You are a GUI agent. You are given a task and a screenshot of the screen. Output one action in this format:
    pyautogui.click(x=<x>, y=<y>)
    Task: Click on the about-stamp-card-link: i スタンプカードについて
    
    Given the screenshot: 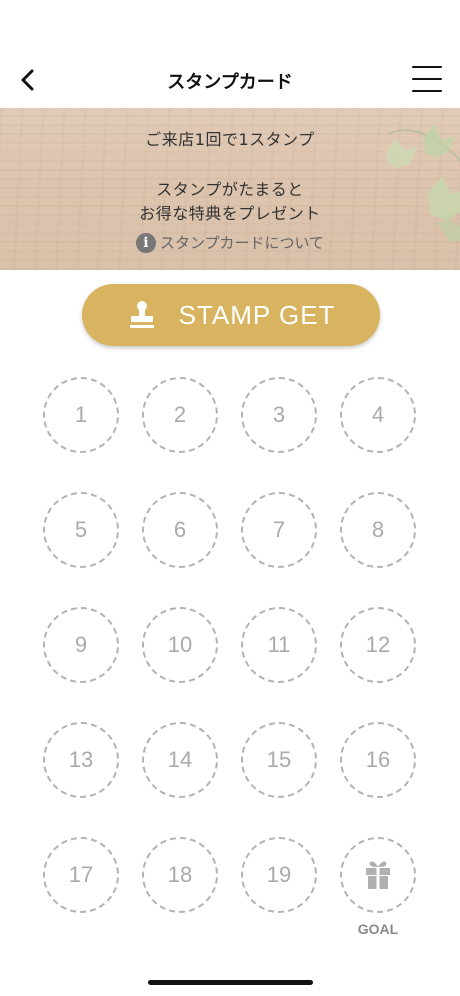 What is the action you would take?
    pyautogui.click(x=230, y=242)
    